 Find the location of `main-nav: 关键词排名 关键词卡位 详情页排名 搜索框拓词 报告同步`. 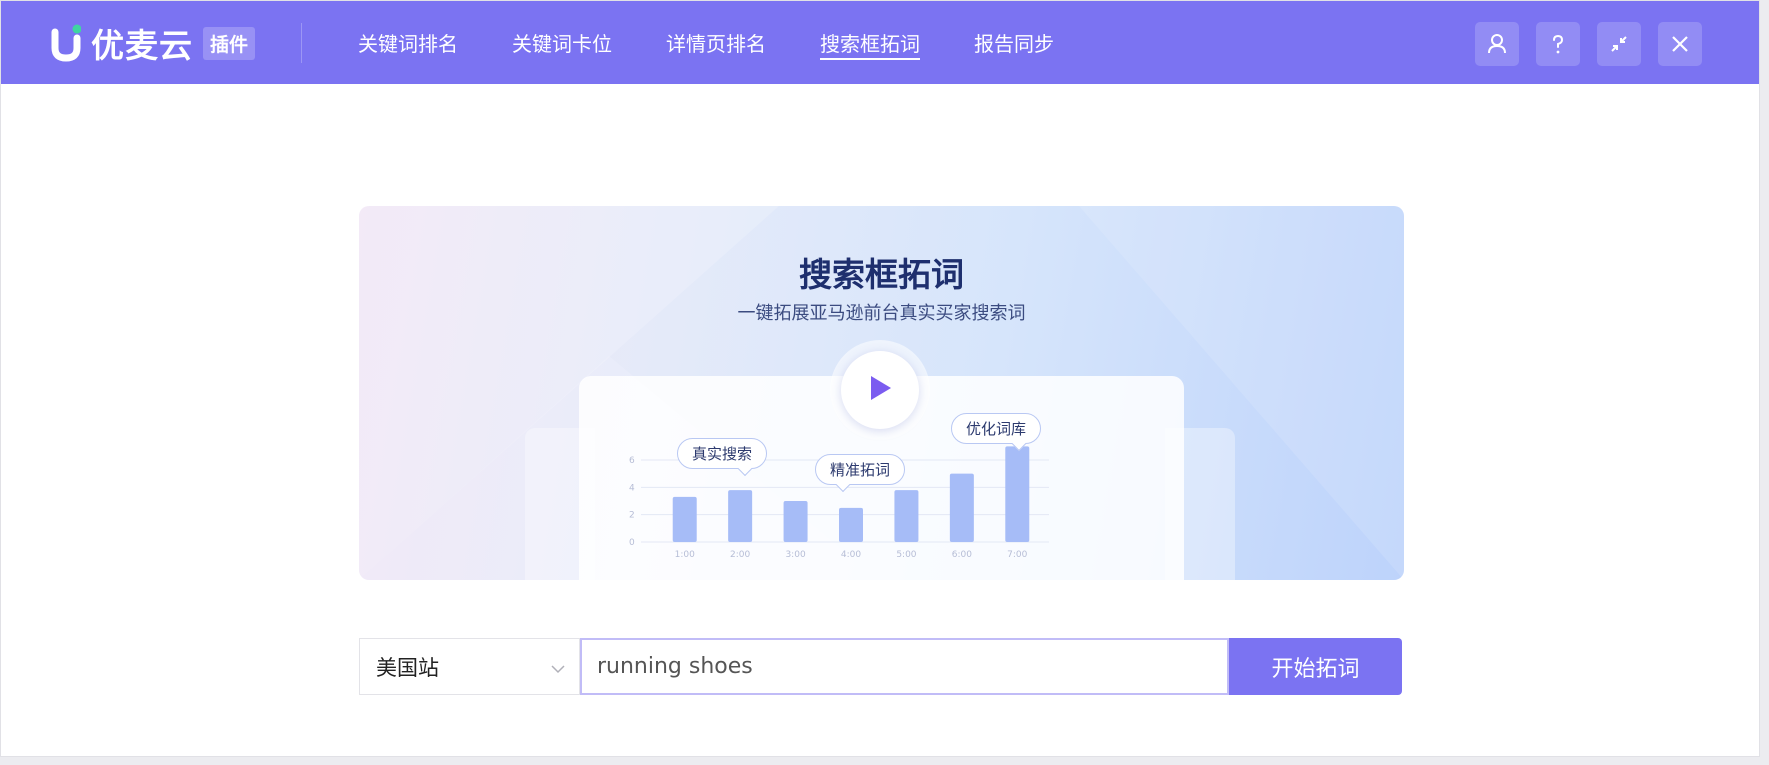

main-nav: 关键词排名 关键词卡位 详情页排名 搜索框拓词 报告同步 is located at coordinates (733, 42).